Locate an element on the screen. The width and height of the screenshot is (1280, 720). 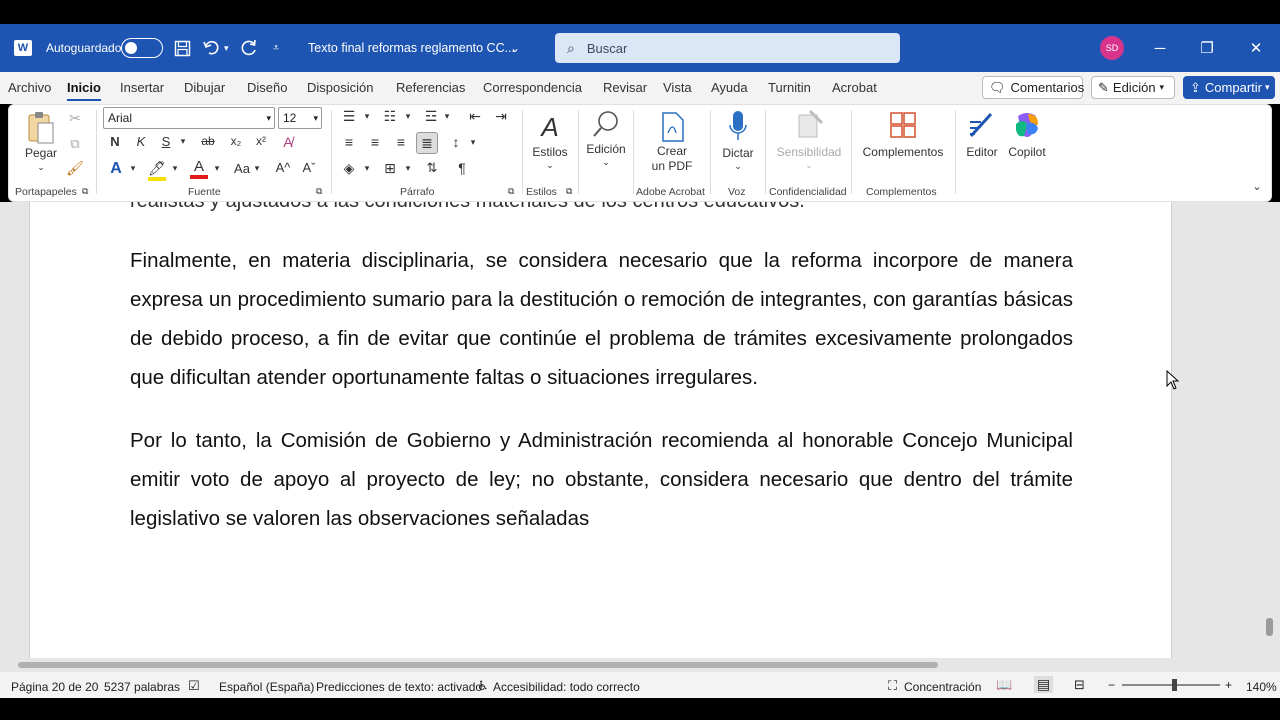
status-focus: Concentración is located at coordinates (942, 687).